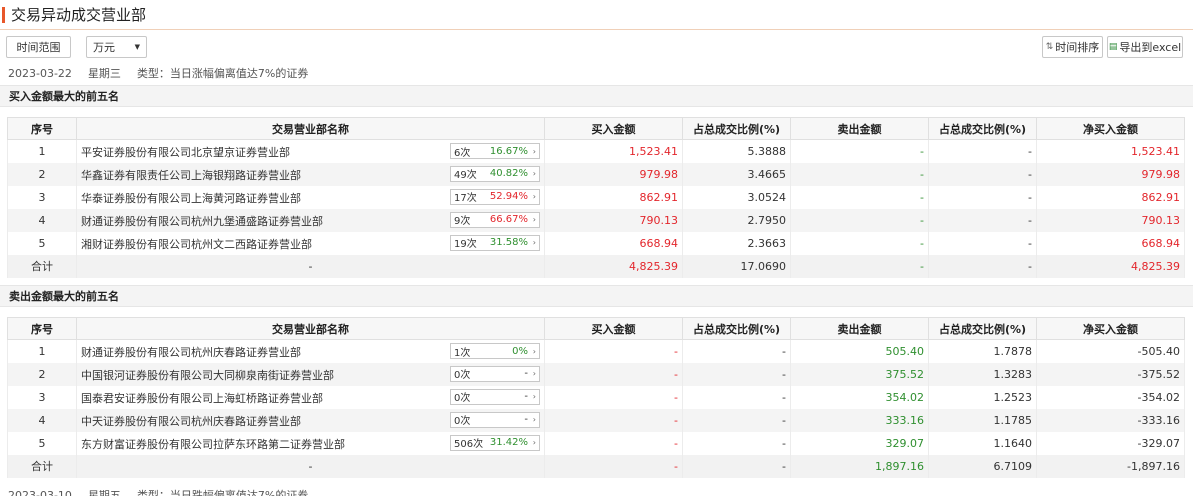  Describe the element at coordinates (42, 351) in the screenshot. I see `row-index: 1` at that location.